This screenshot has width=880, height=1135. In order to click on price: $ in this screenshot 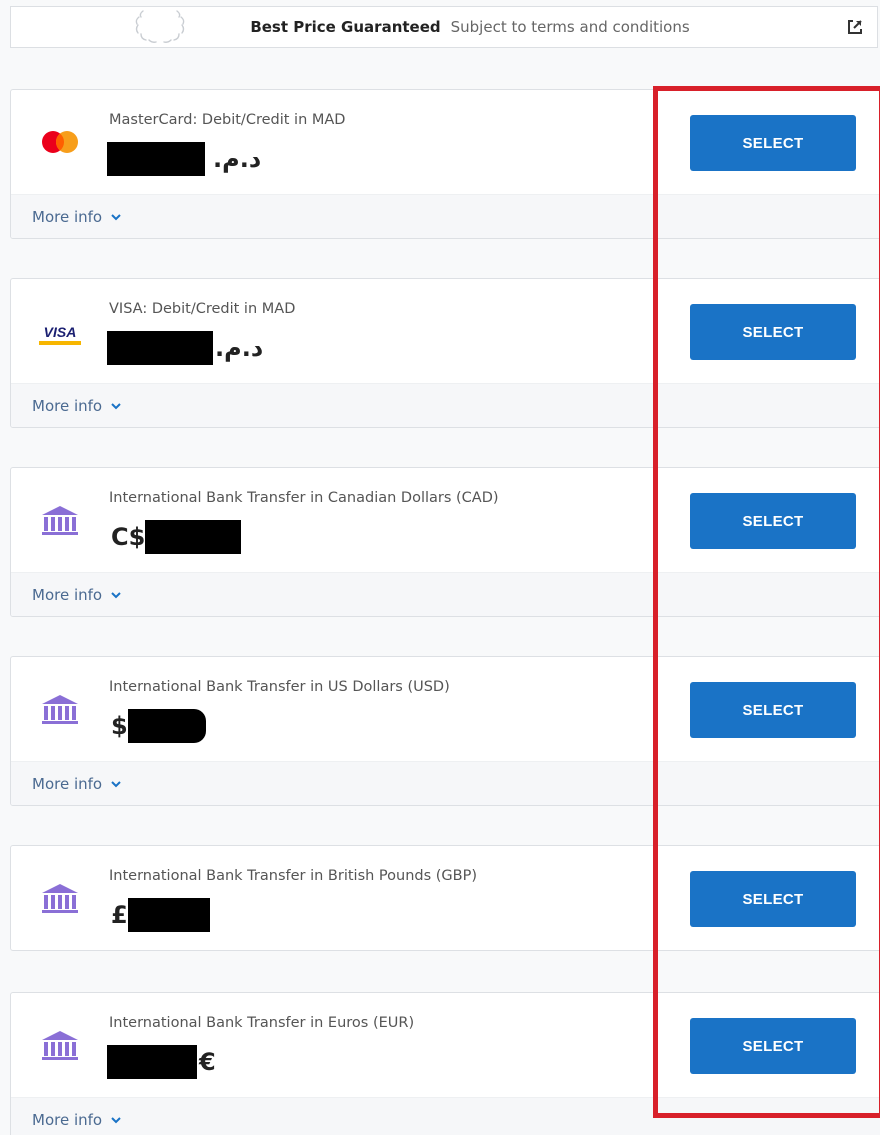, I will do `click(156, 726)`.